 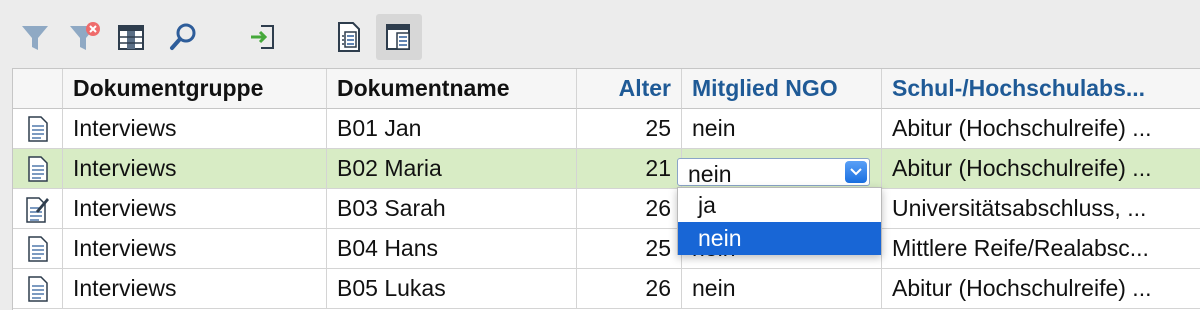 What do you see at coordinates (452, 129) in the screenshot?
I see `cell-dokumentname: B01 Jan` at bounding box center [452, 129].